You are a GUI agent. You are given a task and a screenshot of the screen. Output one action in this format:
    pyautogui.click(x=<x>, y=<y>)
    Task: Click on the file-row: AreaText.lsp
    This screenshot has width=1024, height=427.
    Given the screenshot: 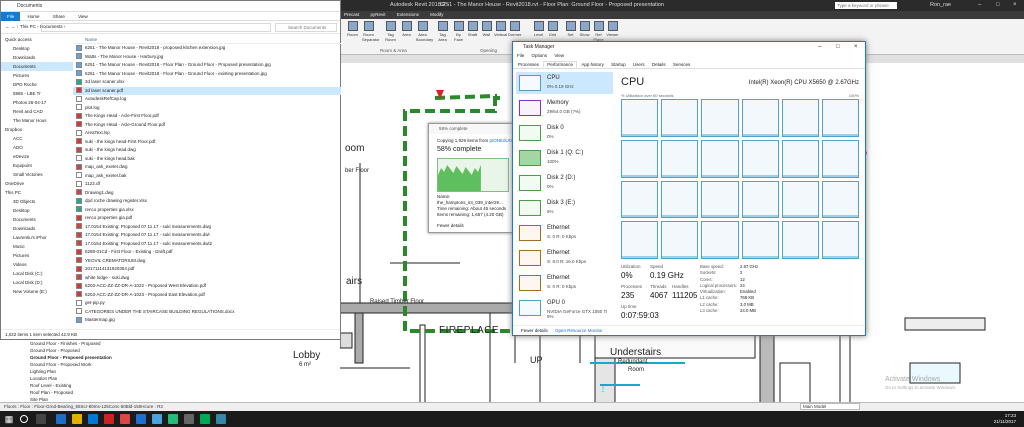 What is the action you would take?
    pyautogui.click(x=207, y=133)
    